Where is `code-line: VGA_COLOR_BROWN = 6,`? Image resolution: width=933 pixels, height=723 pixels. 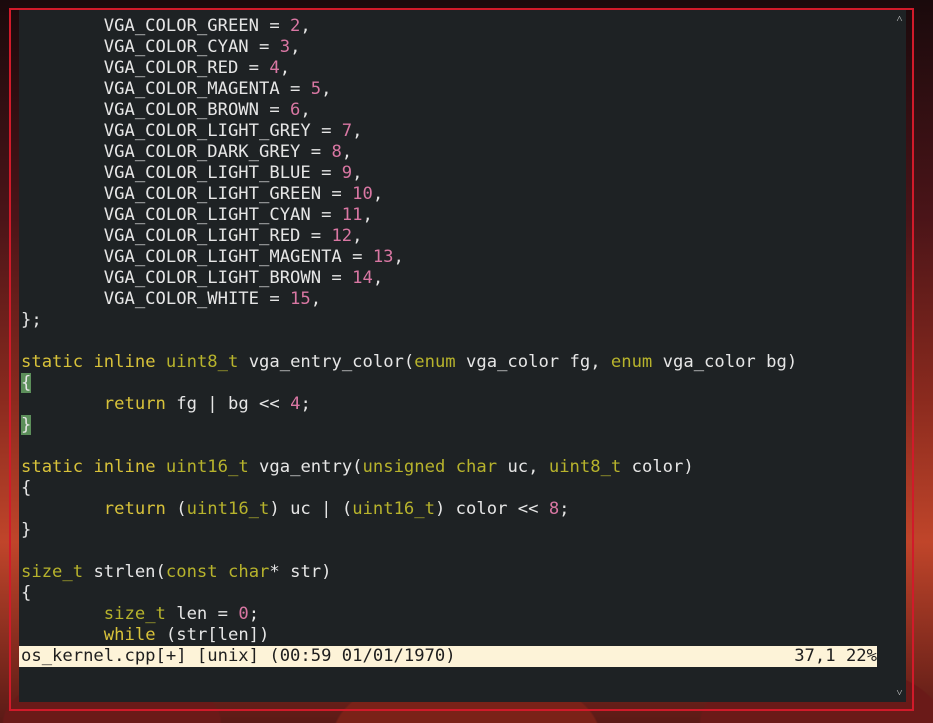 code-line: VGA_COLOR_BROWN = 6, is located at coordinates (409, 110).